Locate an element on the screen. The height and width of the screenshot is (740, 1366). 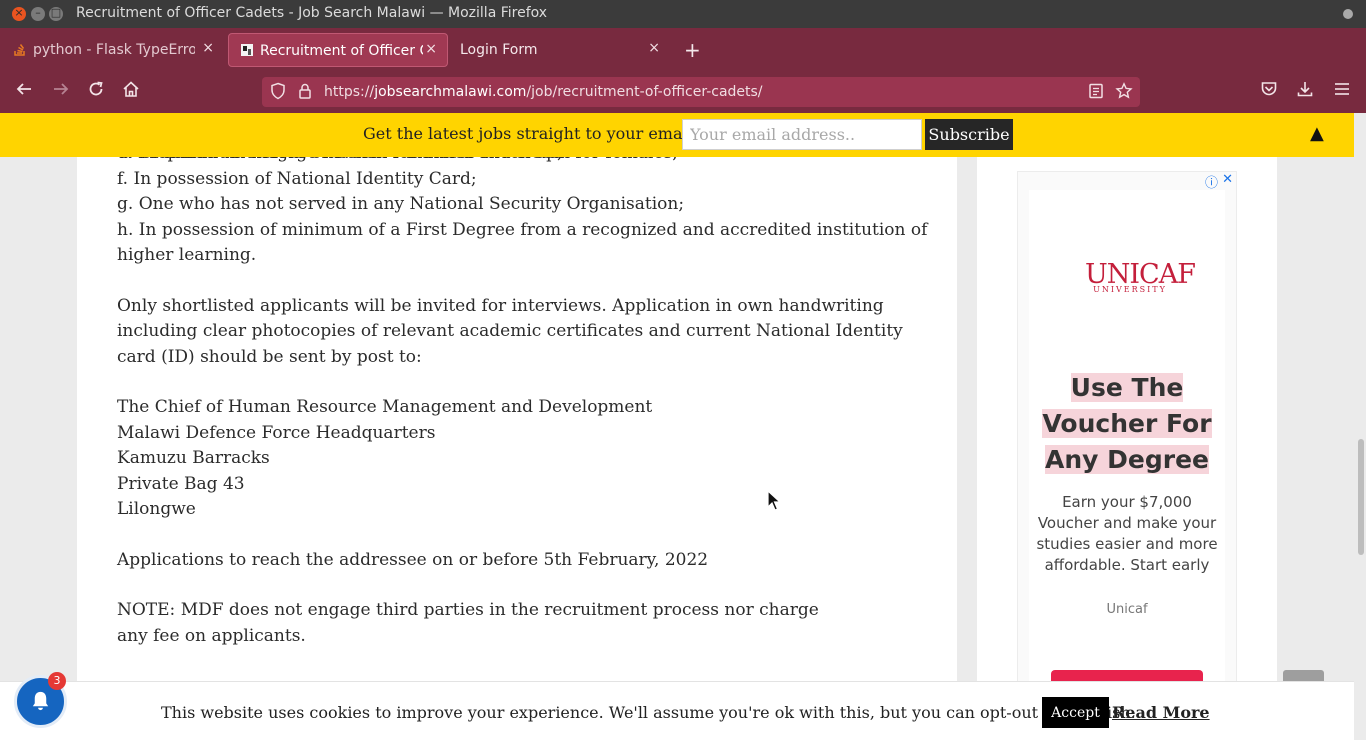
stackoverflow-favicon-icon is located at coordinates (19, 50).